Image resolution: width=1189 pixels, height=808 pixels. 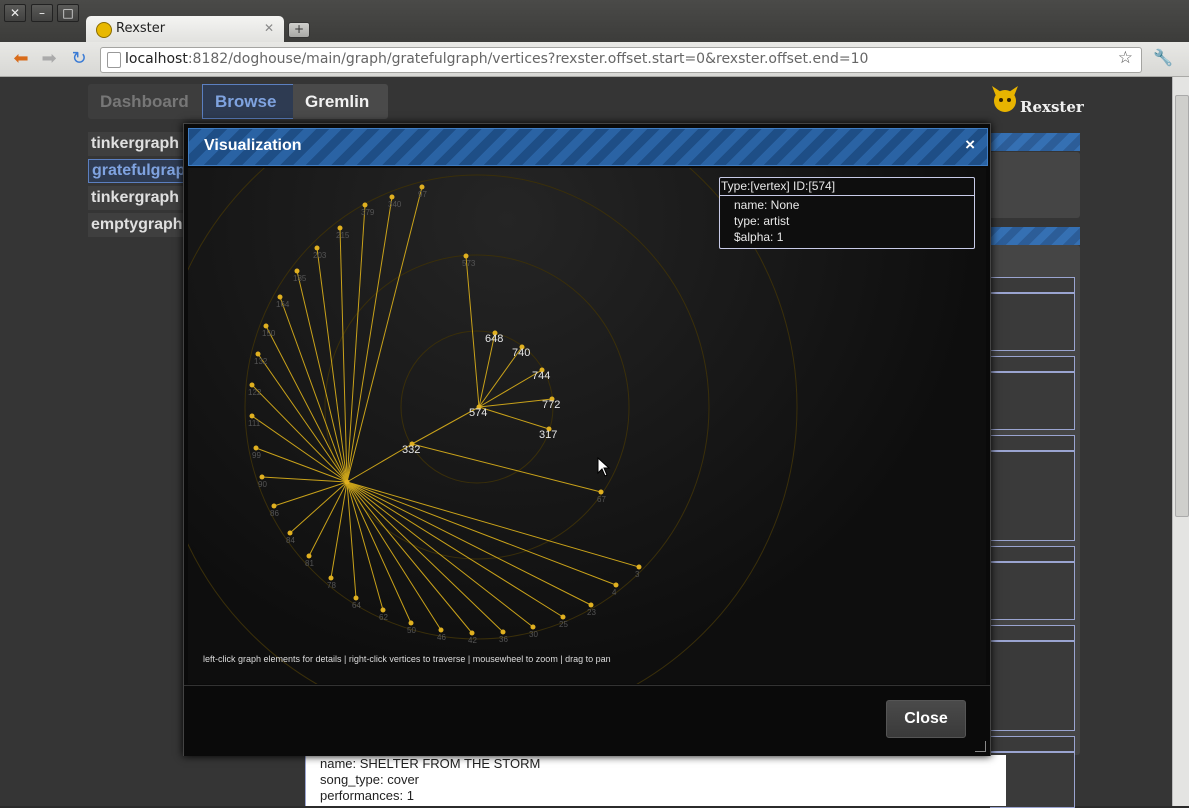 I want to click on close-window-icon: ✕, so click(x=15, y=13).